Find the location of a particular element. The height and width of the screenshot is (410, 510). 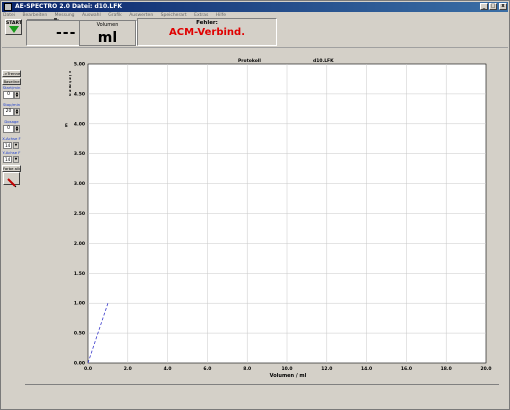

y-tick-label: 1.00 is located at coordinates (79, 304).